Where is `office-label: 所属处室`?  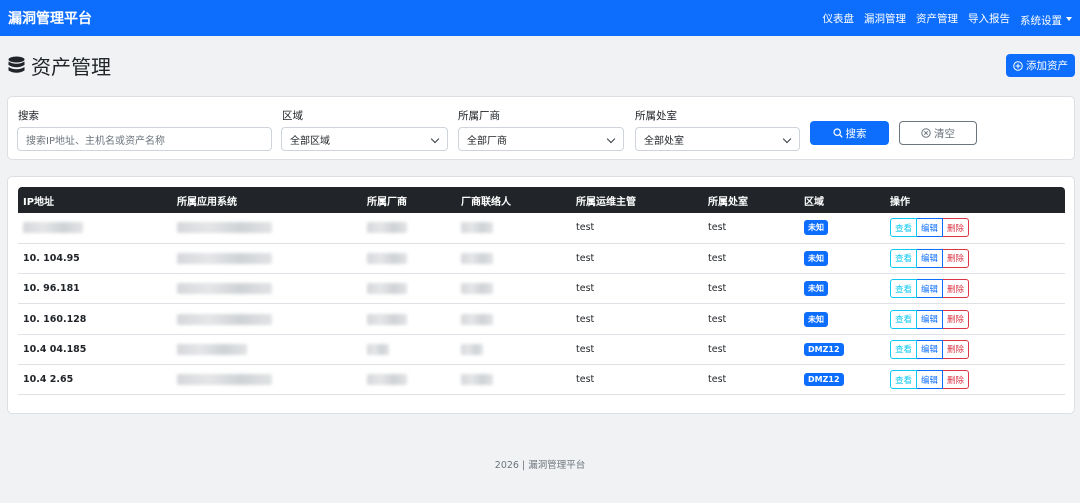 office-label: 所属处室 is located at coordinates (656, 116).